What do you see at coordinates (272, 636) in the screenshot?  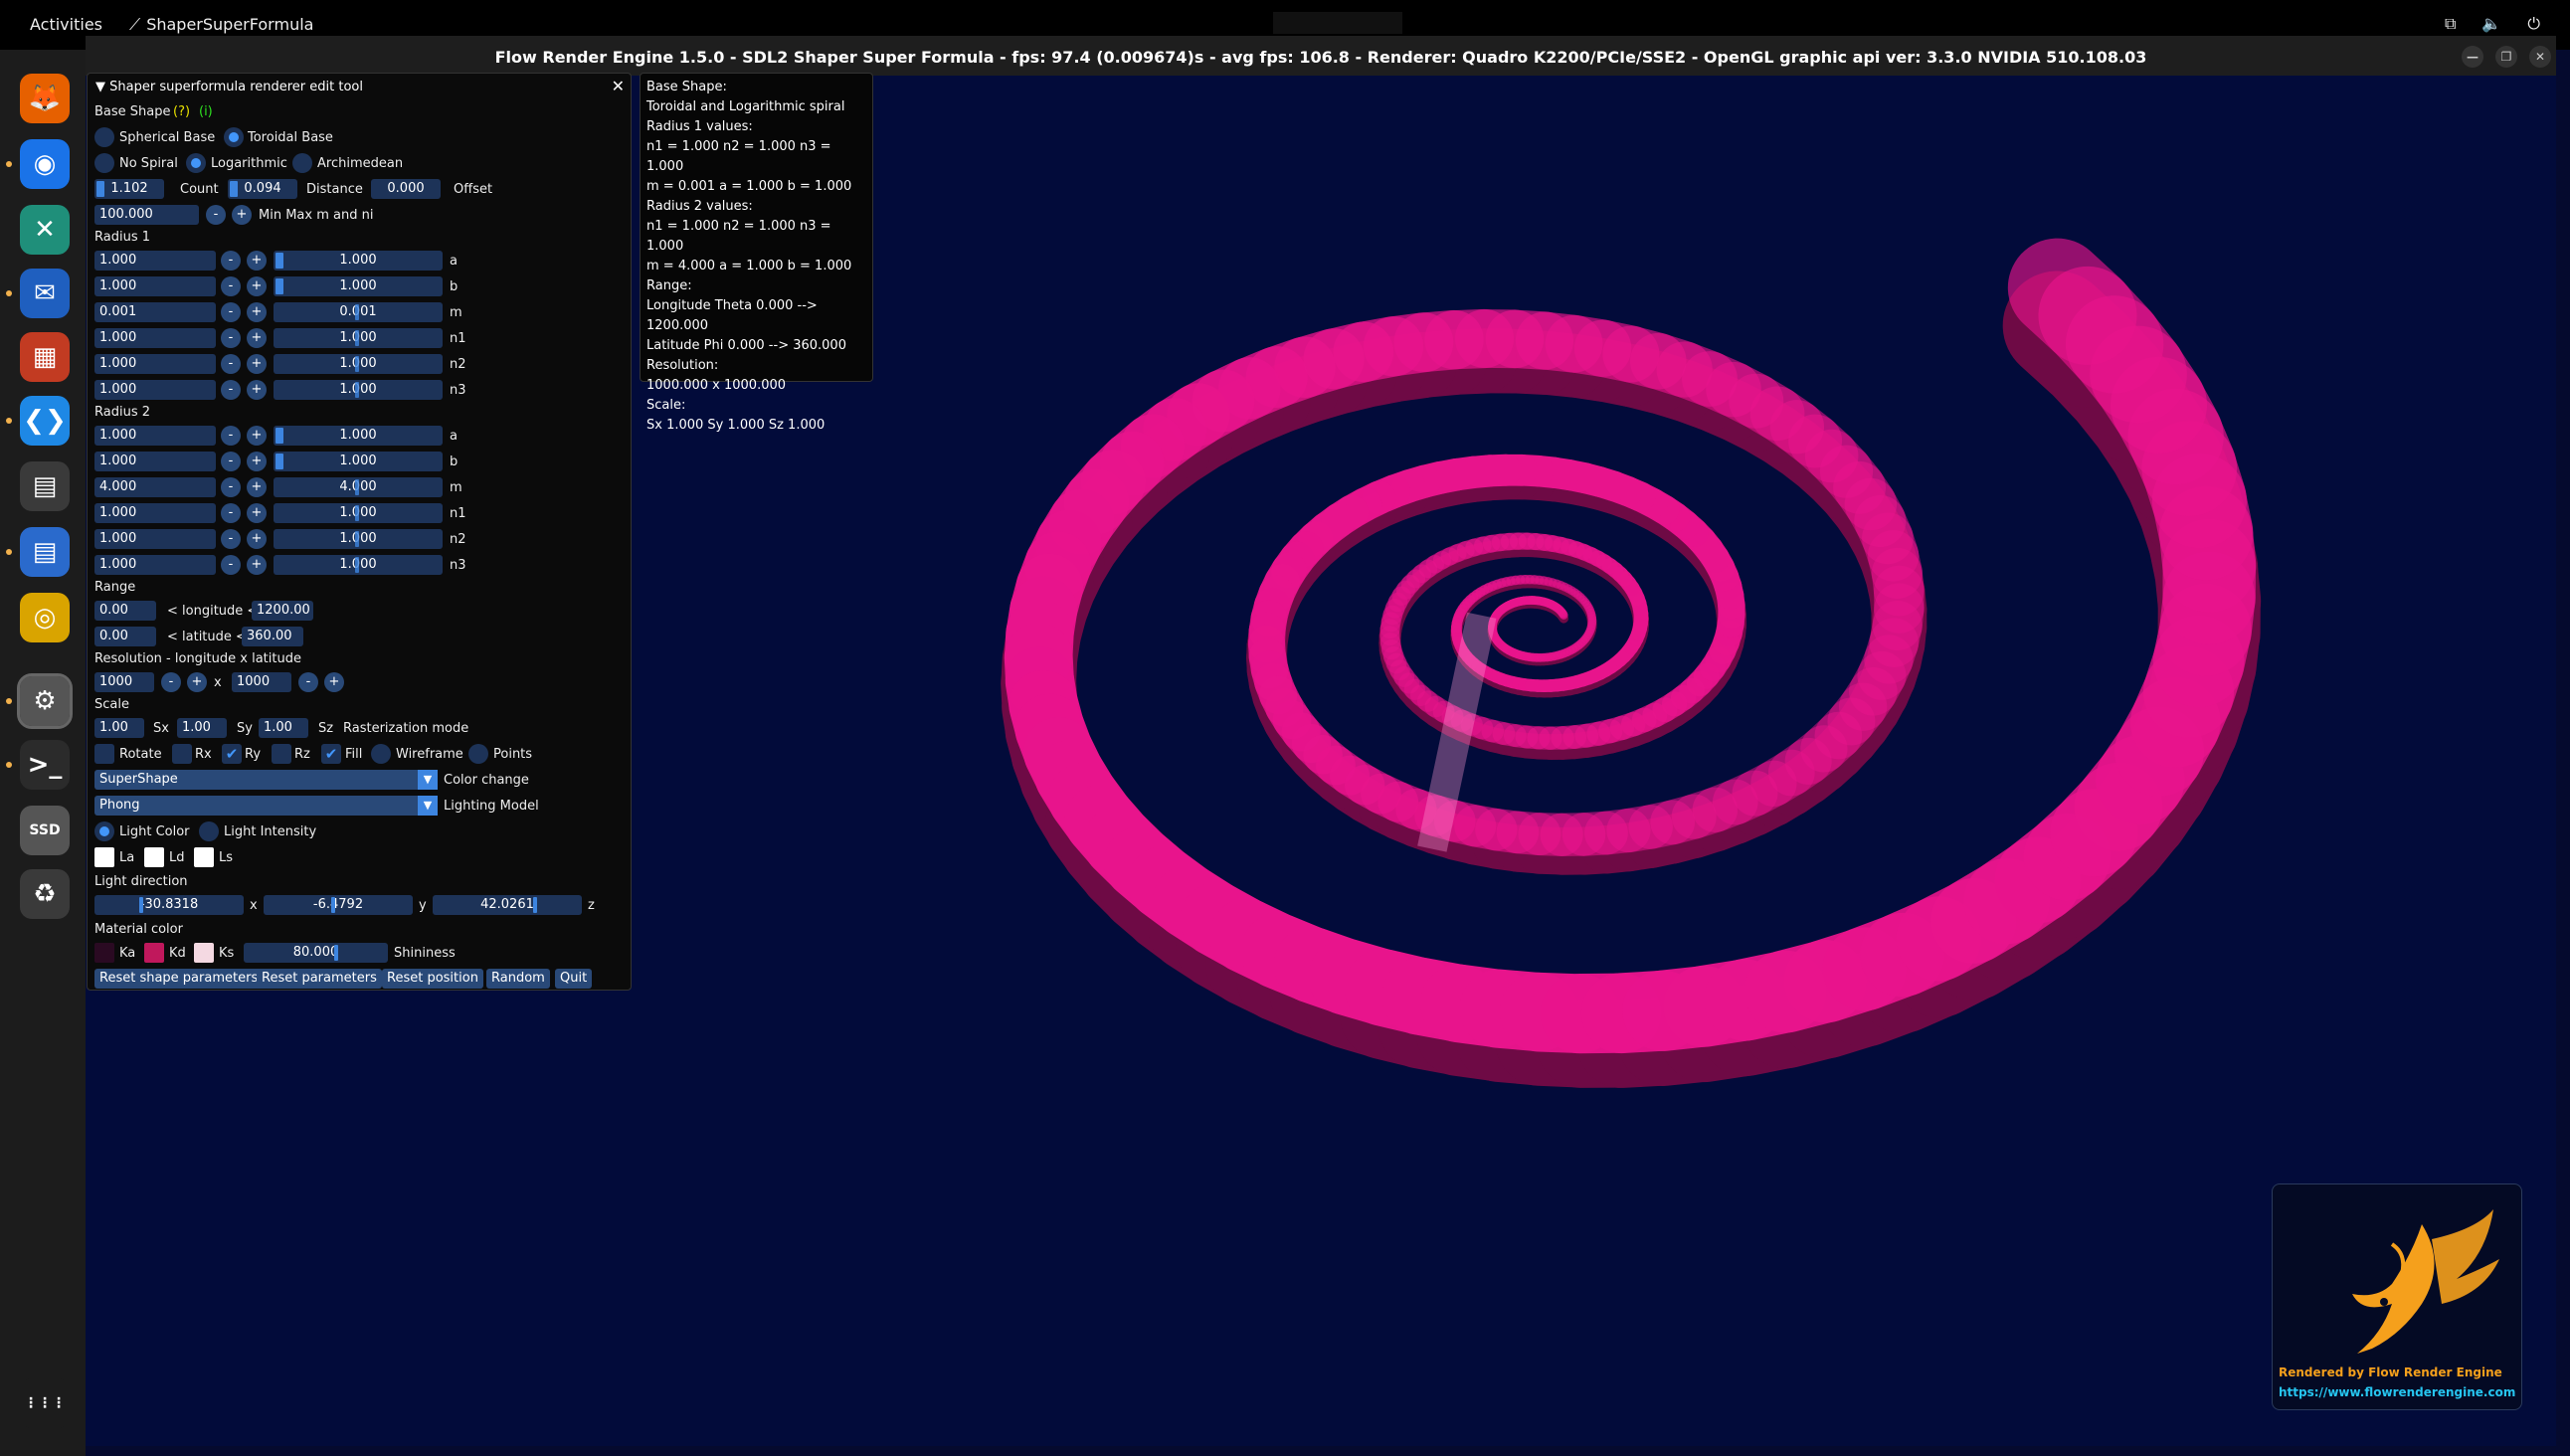 I see `latitude-max-input: 360.00` at bounding box center [272, 636].